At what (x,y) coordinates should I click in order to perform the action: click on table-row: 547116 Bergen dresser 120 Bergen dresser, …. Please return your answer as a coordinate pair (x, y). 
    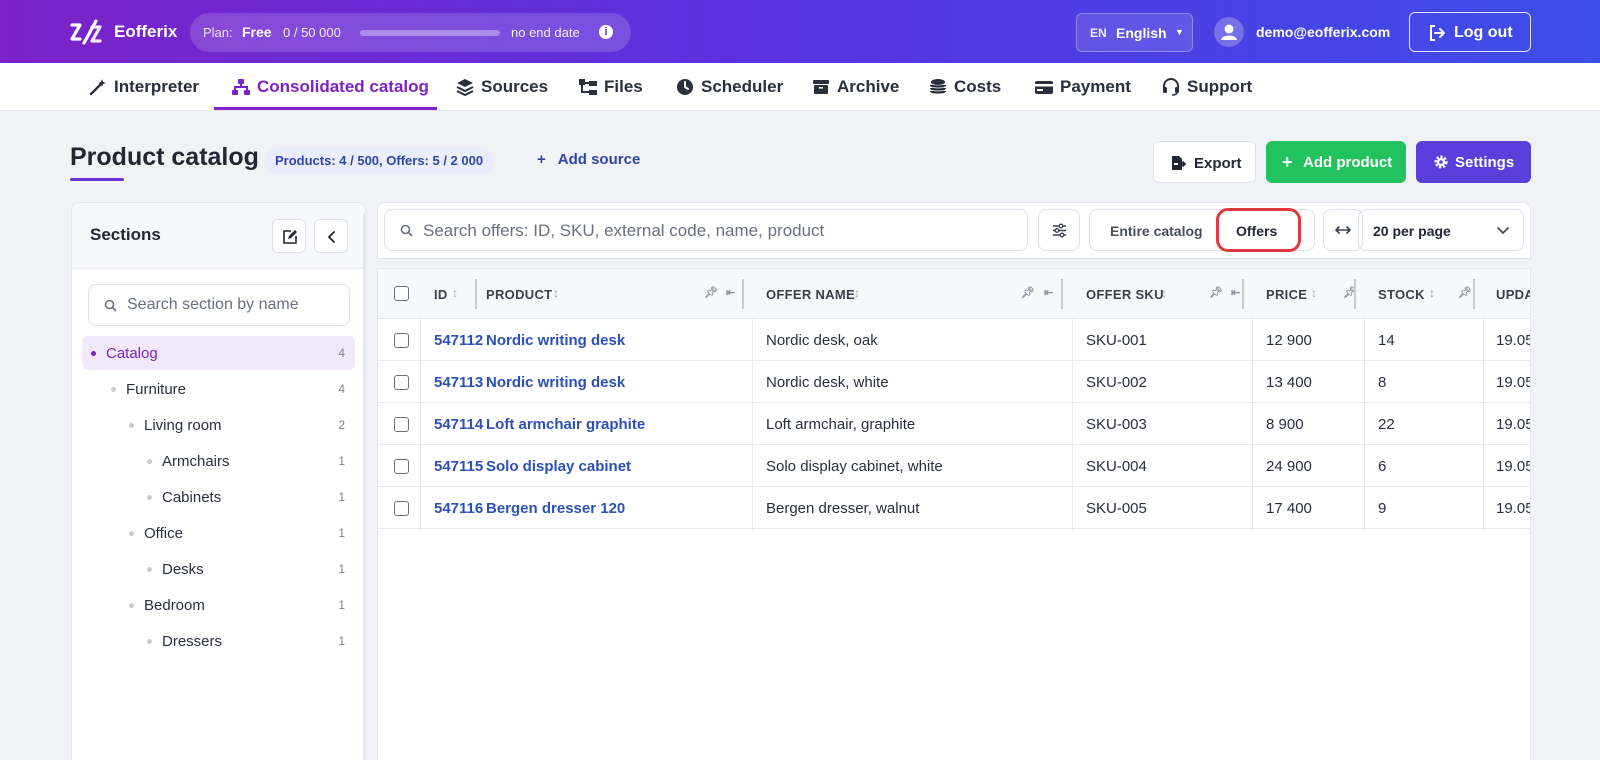
    Looking at the image, I should click on (954, 508).